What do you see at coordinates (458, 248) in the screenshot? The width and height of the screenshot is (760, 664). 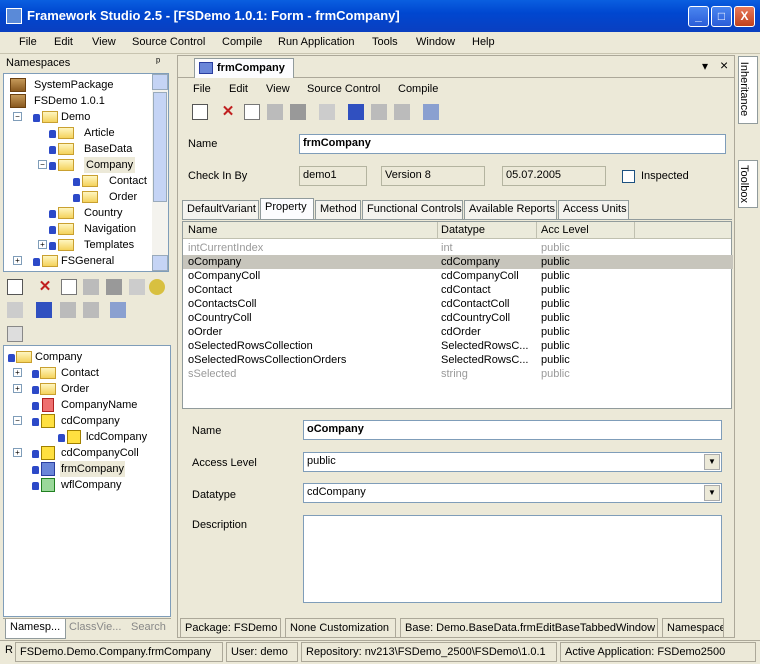 I see `grid-row: intCurrentIndex int public` at bounding box center [458, 248].